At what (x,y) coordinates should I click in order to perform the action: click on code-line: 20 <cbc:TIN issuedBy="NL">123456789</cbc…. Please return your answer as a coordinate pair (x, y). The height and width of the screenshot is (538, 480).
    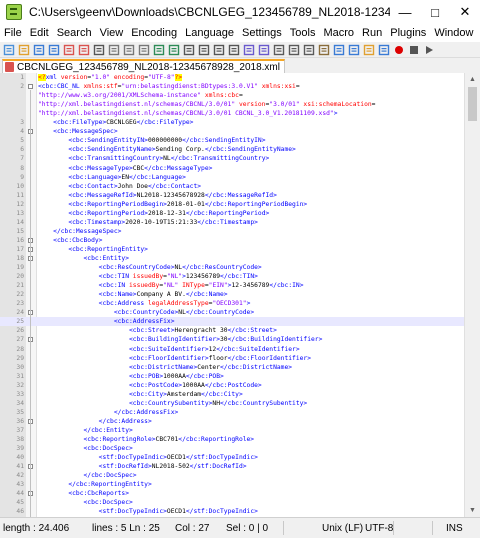
    Looking at the image, I should click on (232, 276).